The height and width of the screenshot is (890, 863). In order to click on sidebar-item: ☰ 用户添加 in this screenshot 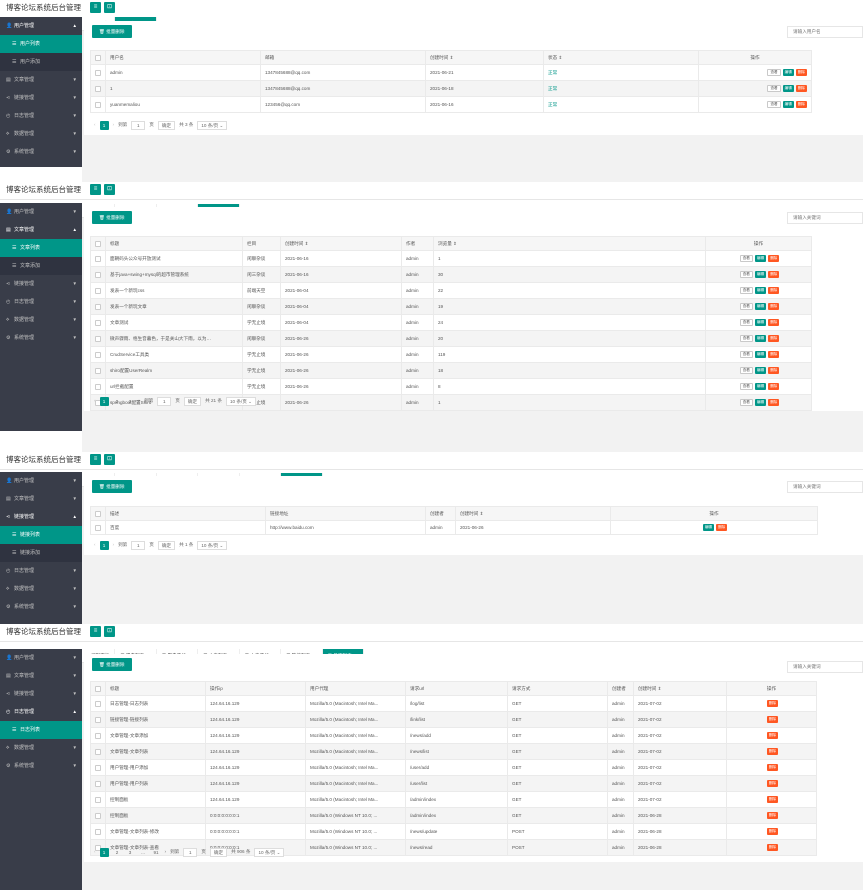, I will do `click(41, 62)`.